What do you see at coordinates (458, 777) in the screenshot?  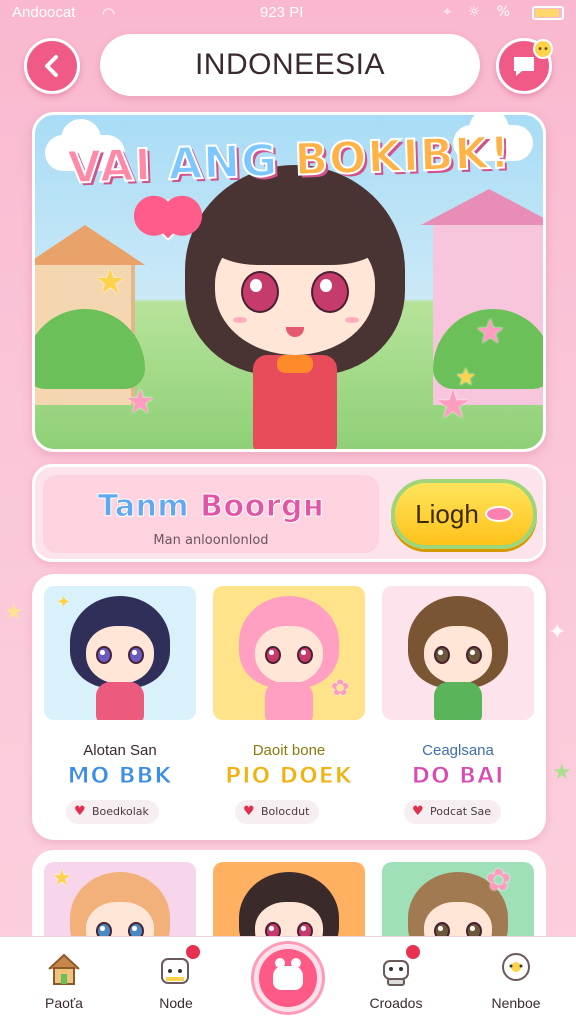 I see `character-tag: DO BAI` at bounding box center [458, 777].